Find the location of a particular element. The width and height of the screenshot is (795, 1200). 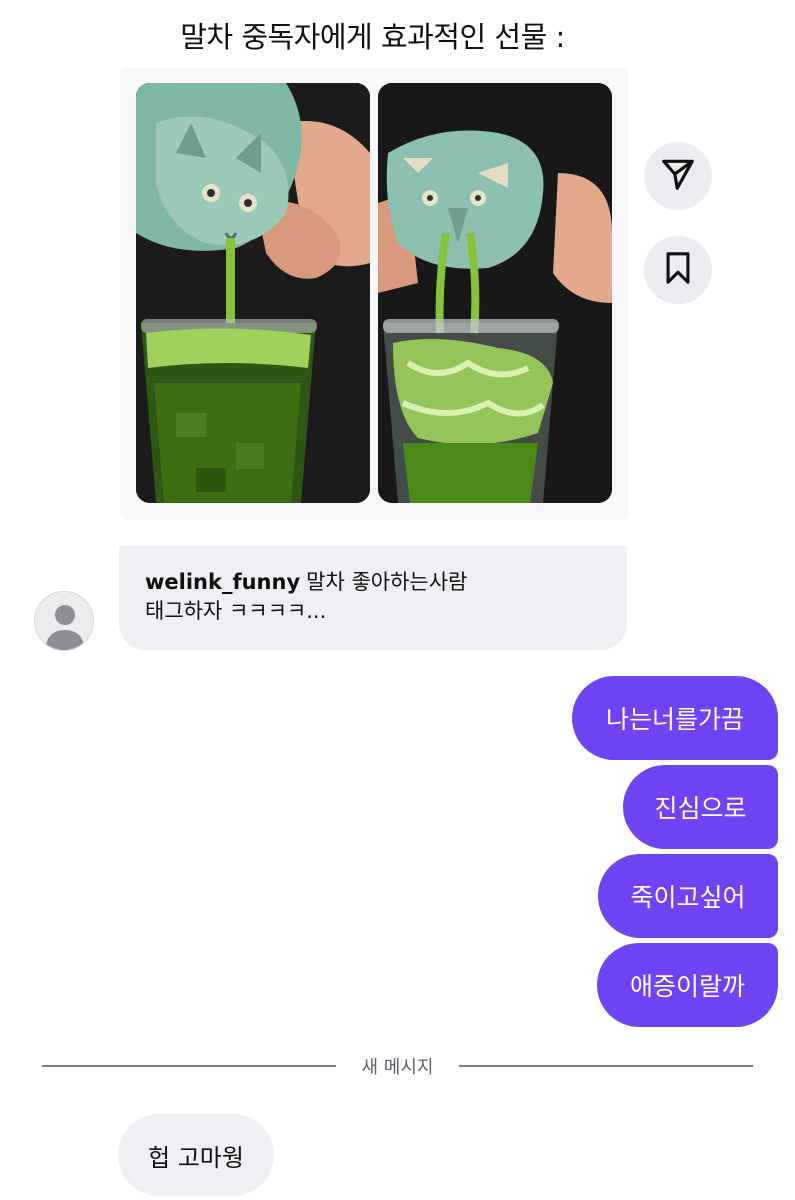

default-avatar-icon is located at coordinates (64, 621).